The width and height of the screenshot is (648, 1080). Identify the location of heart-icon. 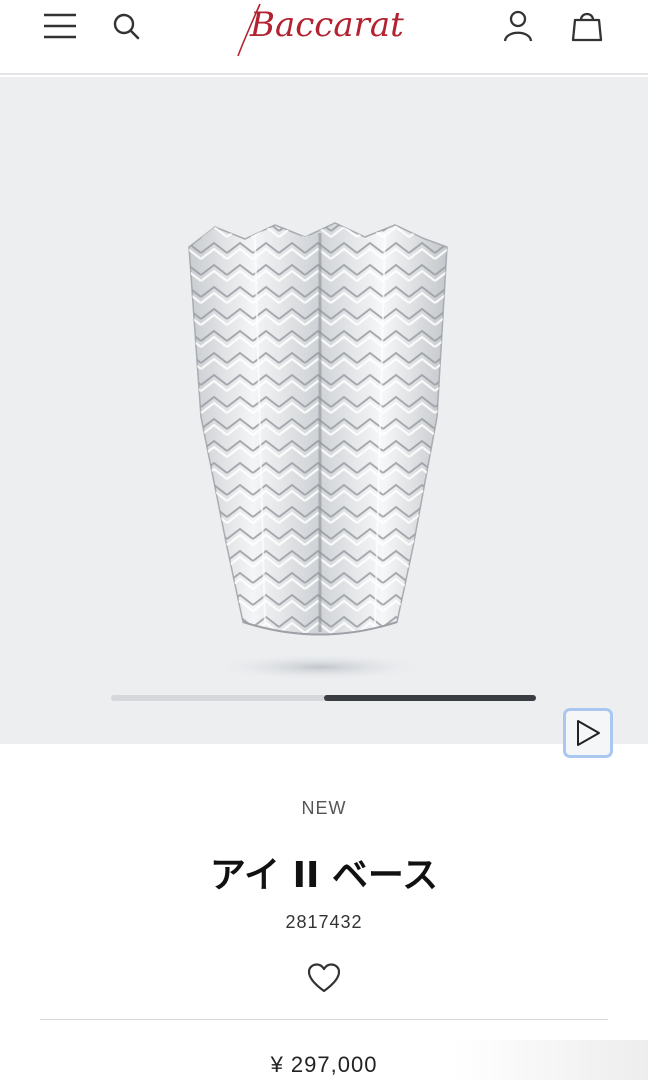
(324, 978).